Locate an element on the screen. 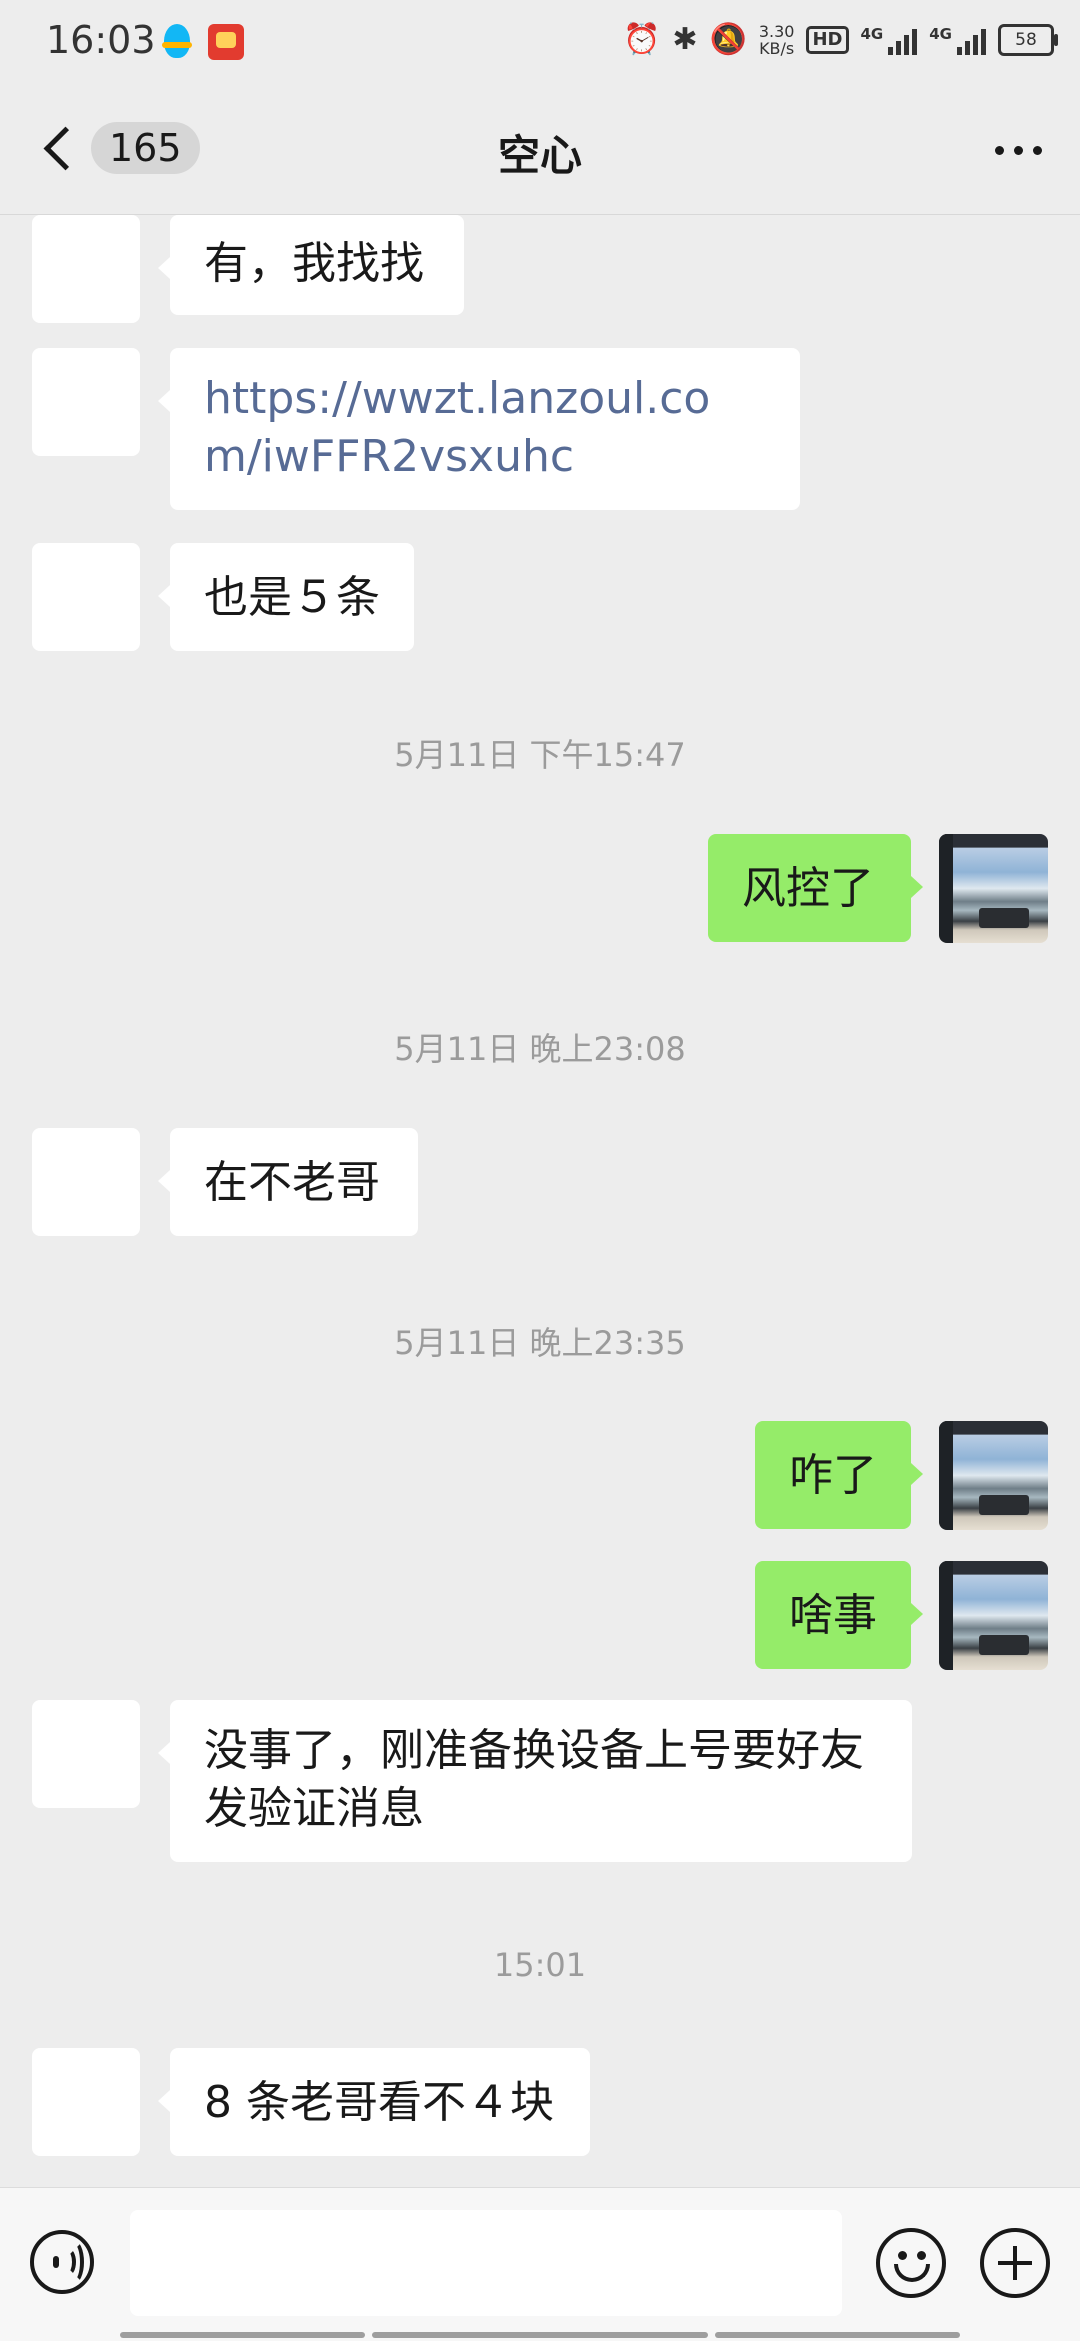 Image resolution: width=1080 pixels, height=2341 pixels. chat-header: 165 空心 is located at coordinates (540, 149).